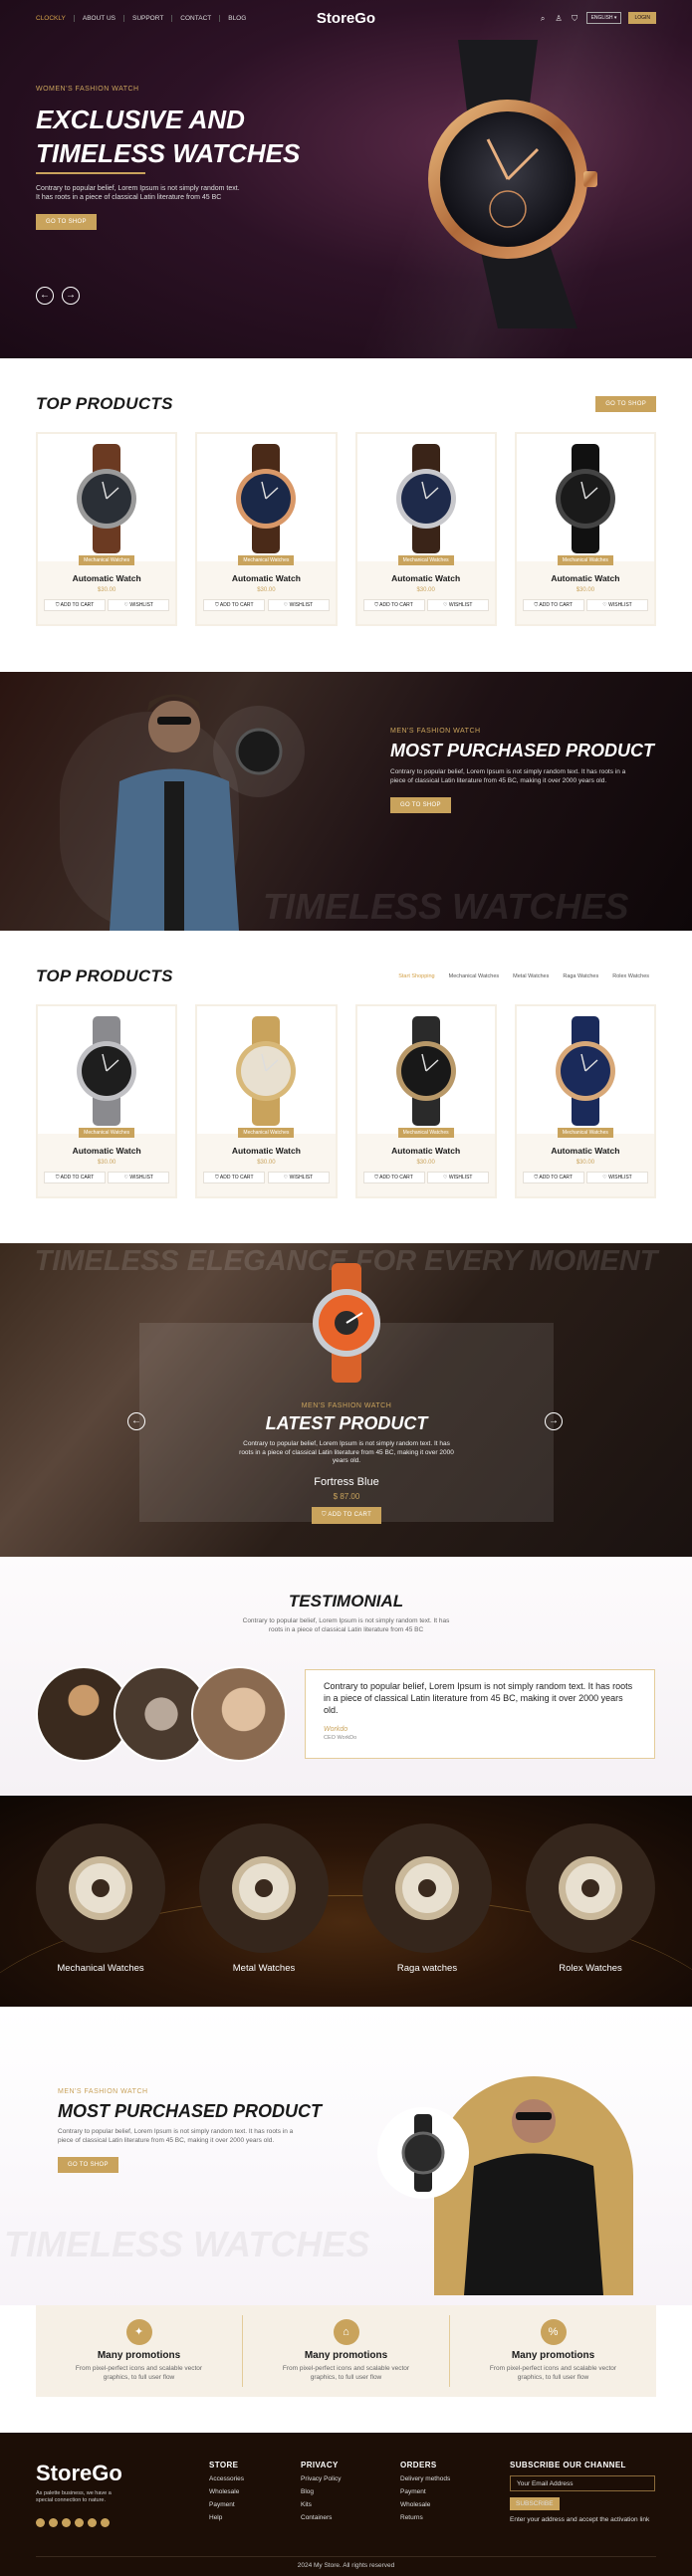 Image resolution: width=692 pixels, height=2576 pixels. I want to click on footer-link: Privacy Policy, so click(321, 2478).